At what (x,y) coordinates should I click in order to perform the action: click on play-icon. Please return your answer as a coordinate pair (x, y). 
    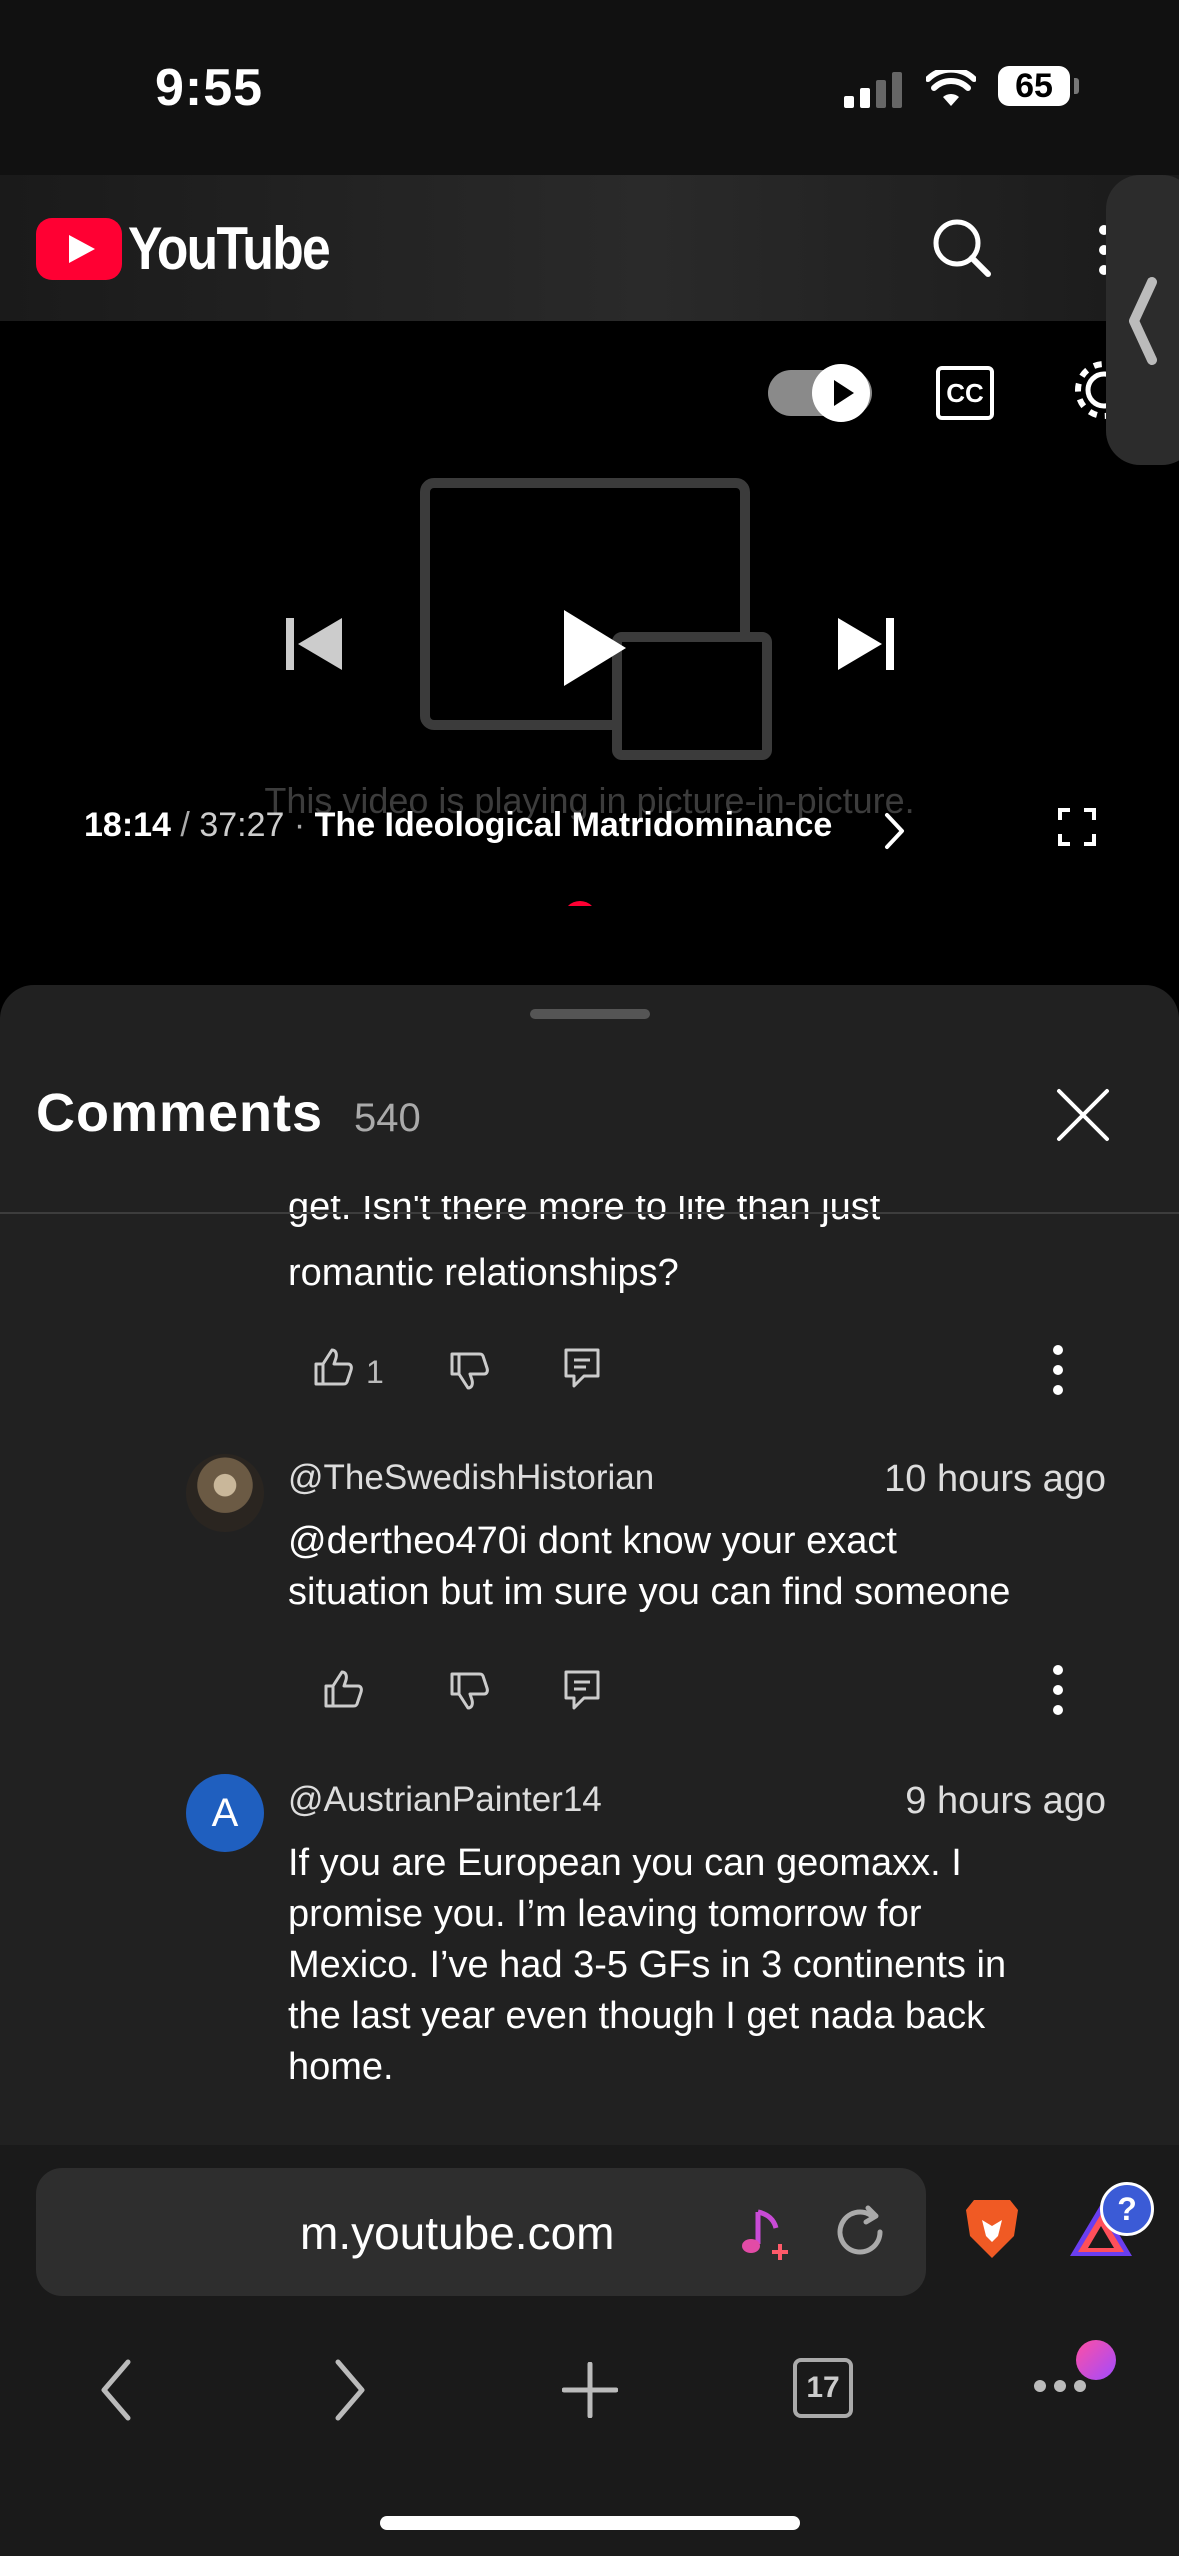
    Looking at the image, I should click on (595, 648).